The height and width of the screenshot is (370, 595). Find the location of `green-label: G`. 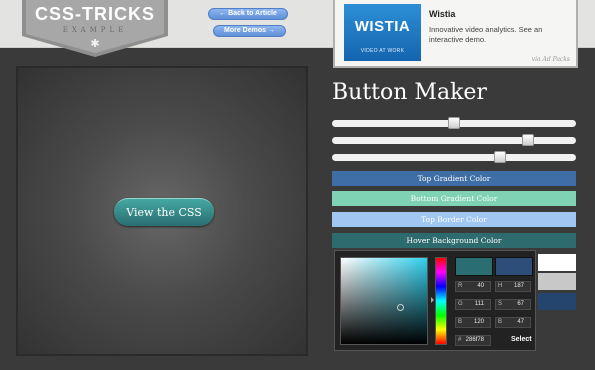

green-label: G is located at coordinates (460, 304).